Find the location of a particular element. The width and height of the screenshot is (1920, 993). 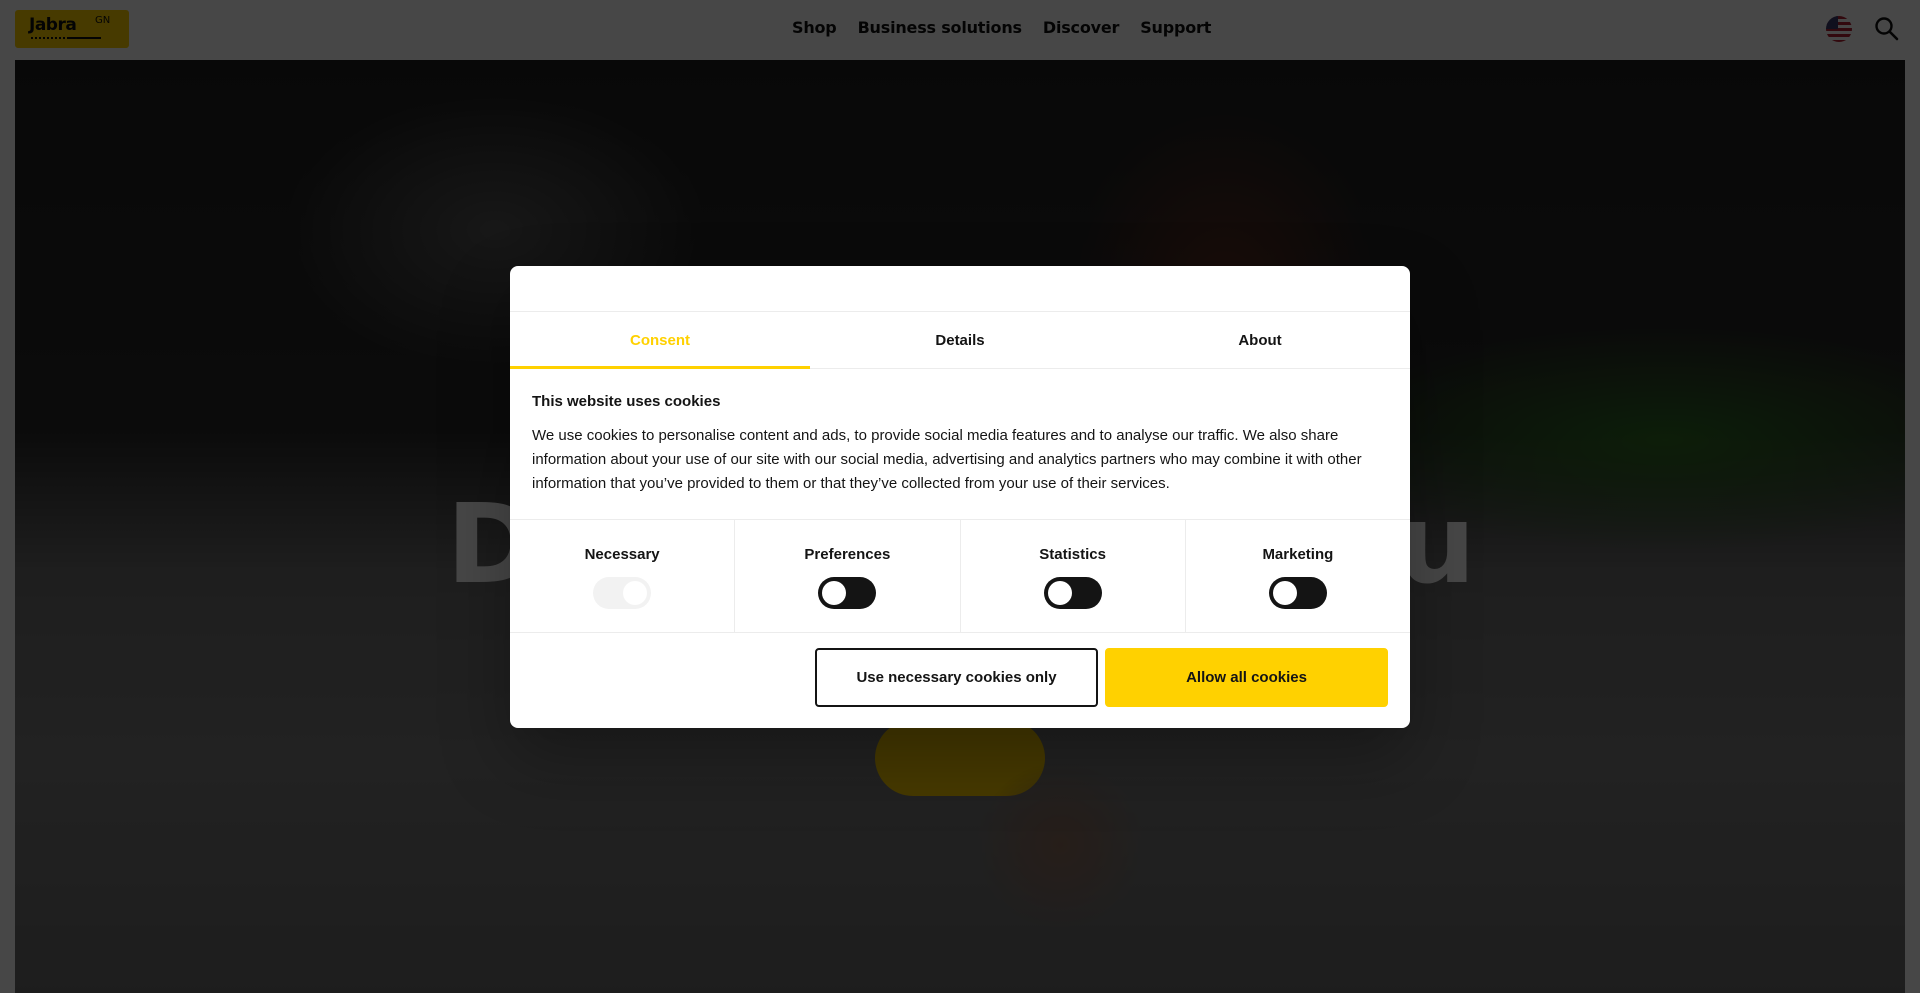

category-label: Marketing is located at coordinates (1298, 554).